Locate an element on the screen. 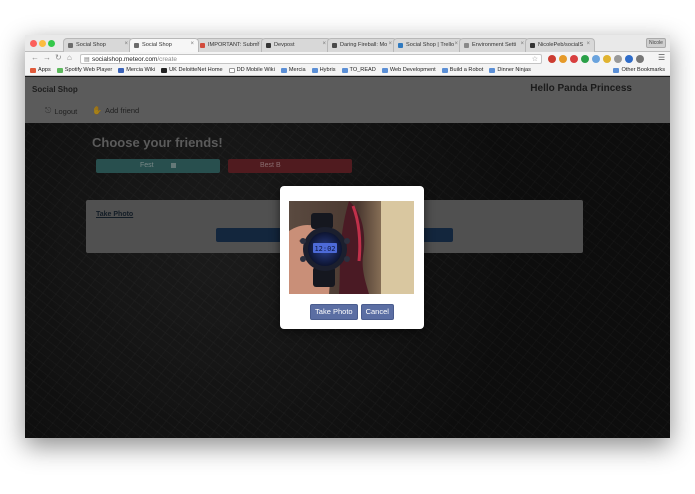 This screenshot has height=494, width=695. bookmark-item: TO_READ is located at coordinates (358, 70).